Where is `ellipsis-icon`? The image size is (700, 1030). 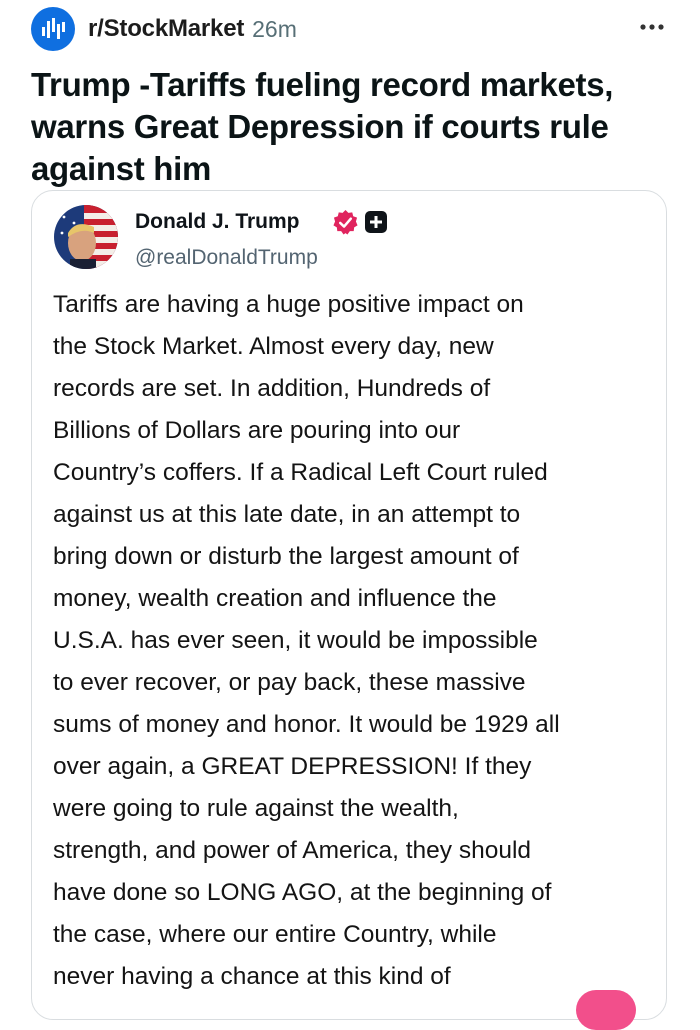
ellipsis-icon is located at coordinates (652, 27).